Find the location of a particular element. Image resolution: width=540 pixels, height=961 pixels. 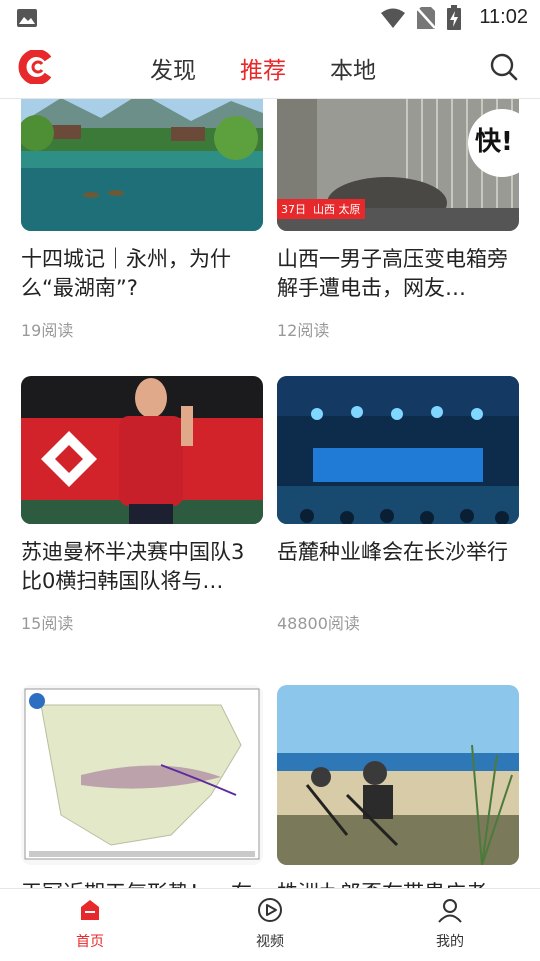

search-icon is located at coordinates (504, 67).